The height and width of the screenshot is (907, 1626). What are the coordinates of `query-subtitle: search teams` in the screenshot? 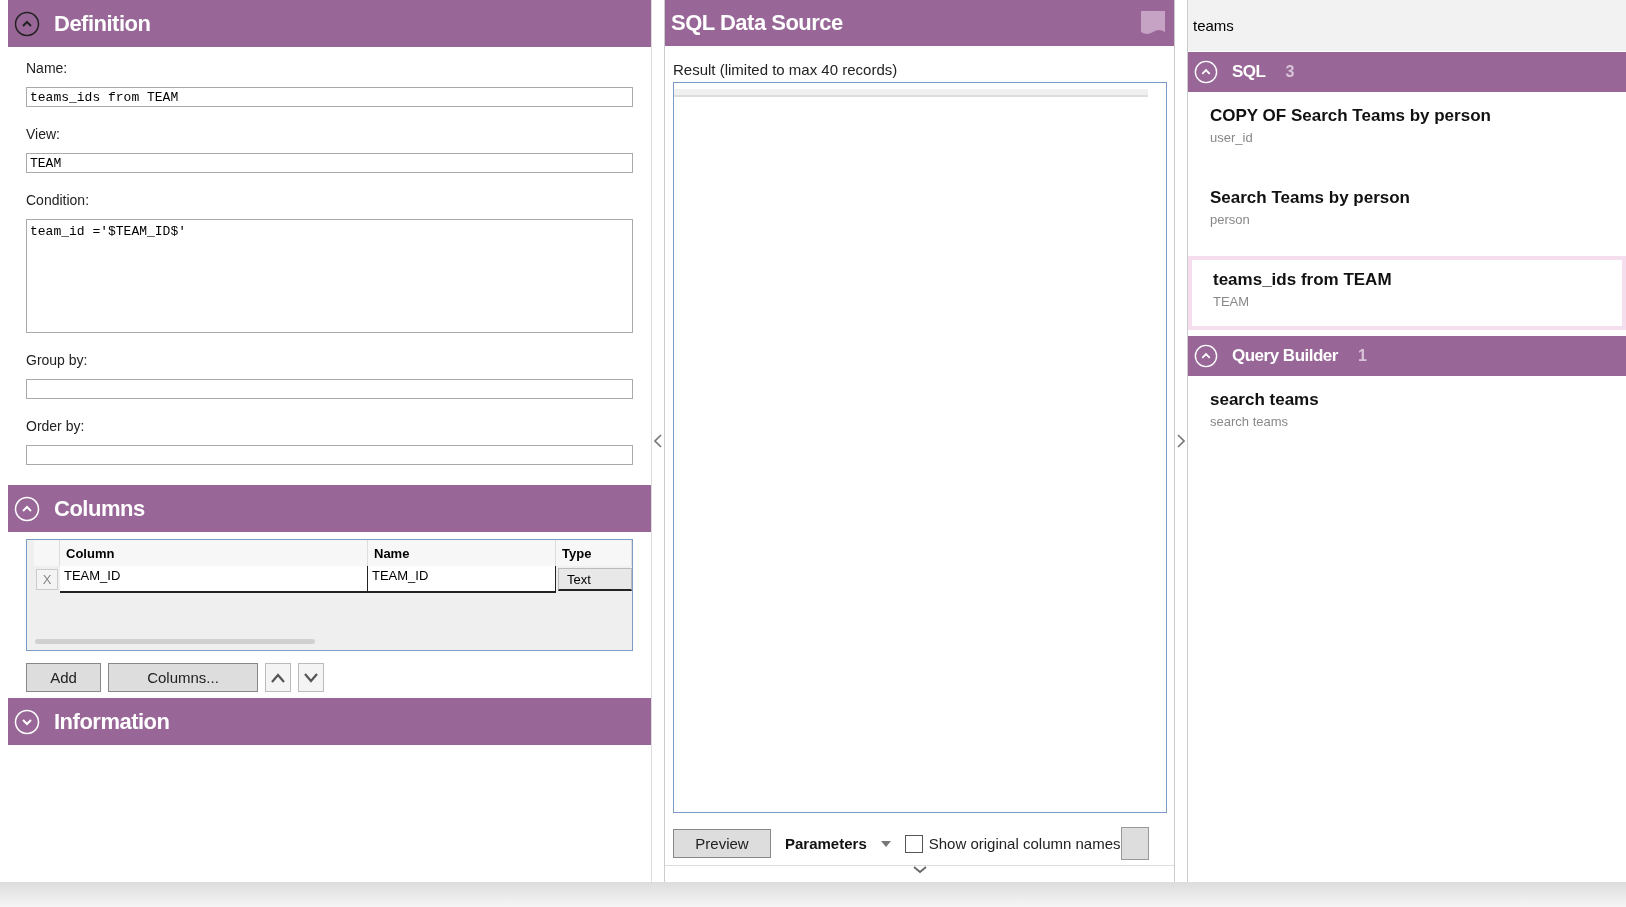 It's located at (1250, 421).